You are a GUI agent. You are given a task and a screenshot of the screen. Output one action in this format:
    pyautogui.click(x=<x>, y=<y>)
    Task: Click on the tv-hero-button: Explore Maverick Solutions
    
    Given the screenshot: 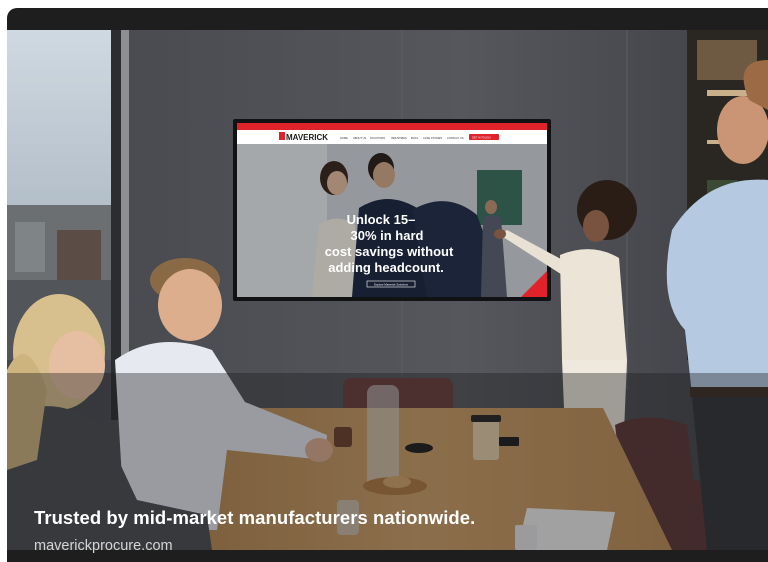 What is the action you would take?
    pyautogui.click(x=391, y=285)
    